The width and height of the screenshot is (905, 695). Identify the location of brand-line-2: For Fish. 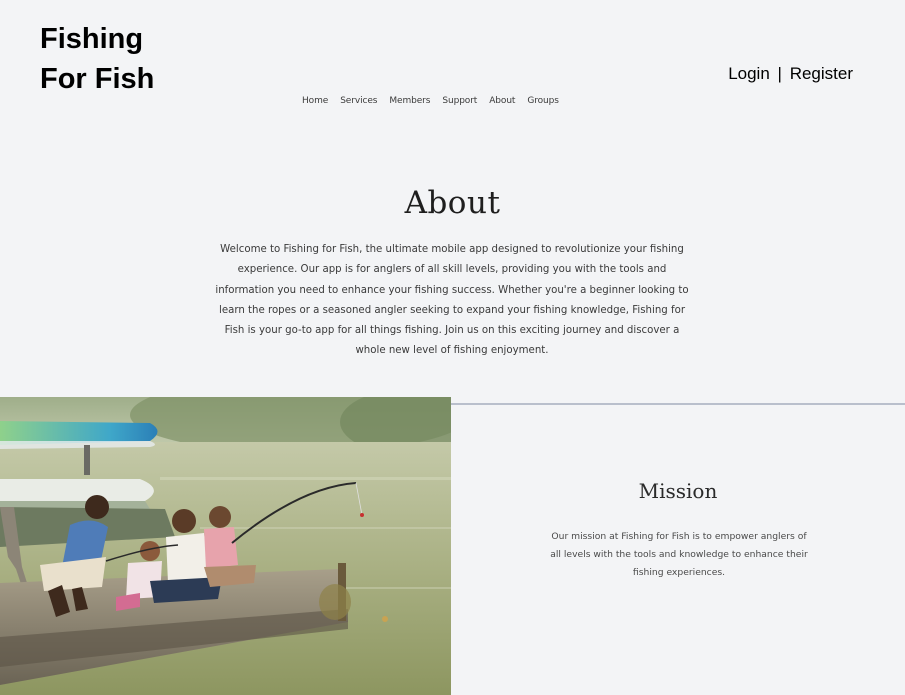
(97, 79).